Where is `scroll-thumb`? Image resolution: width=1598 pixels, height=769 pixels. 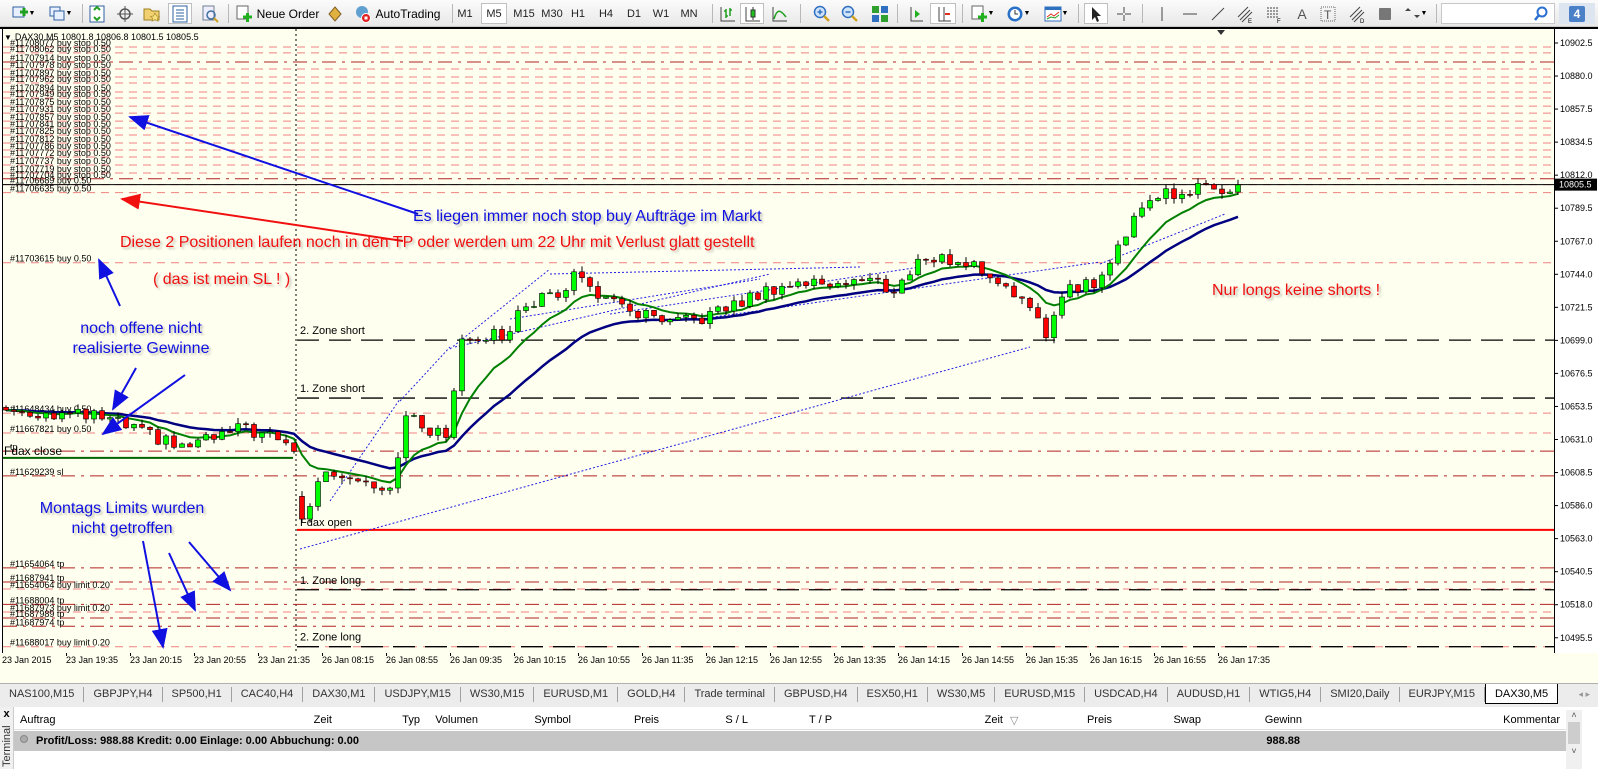 scroll-thumb is located at coordinates (1574, 733).